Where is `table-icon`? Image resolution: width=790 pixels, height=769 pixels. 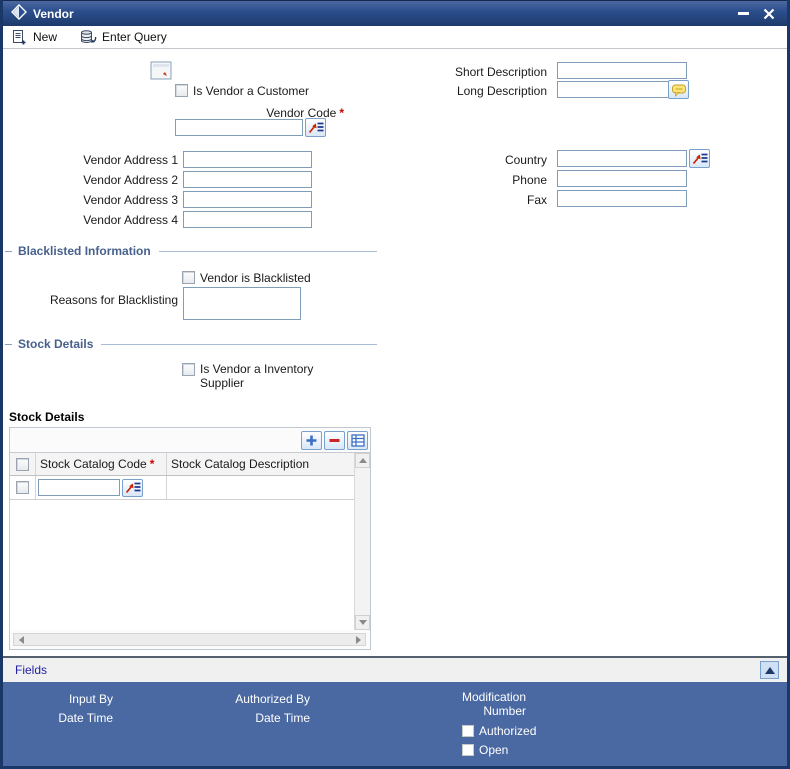 table-icon is located at coordinates (357, 440).